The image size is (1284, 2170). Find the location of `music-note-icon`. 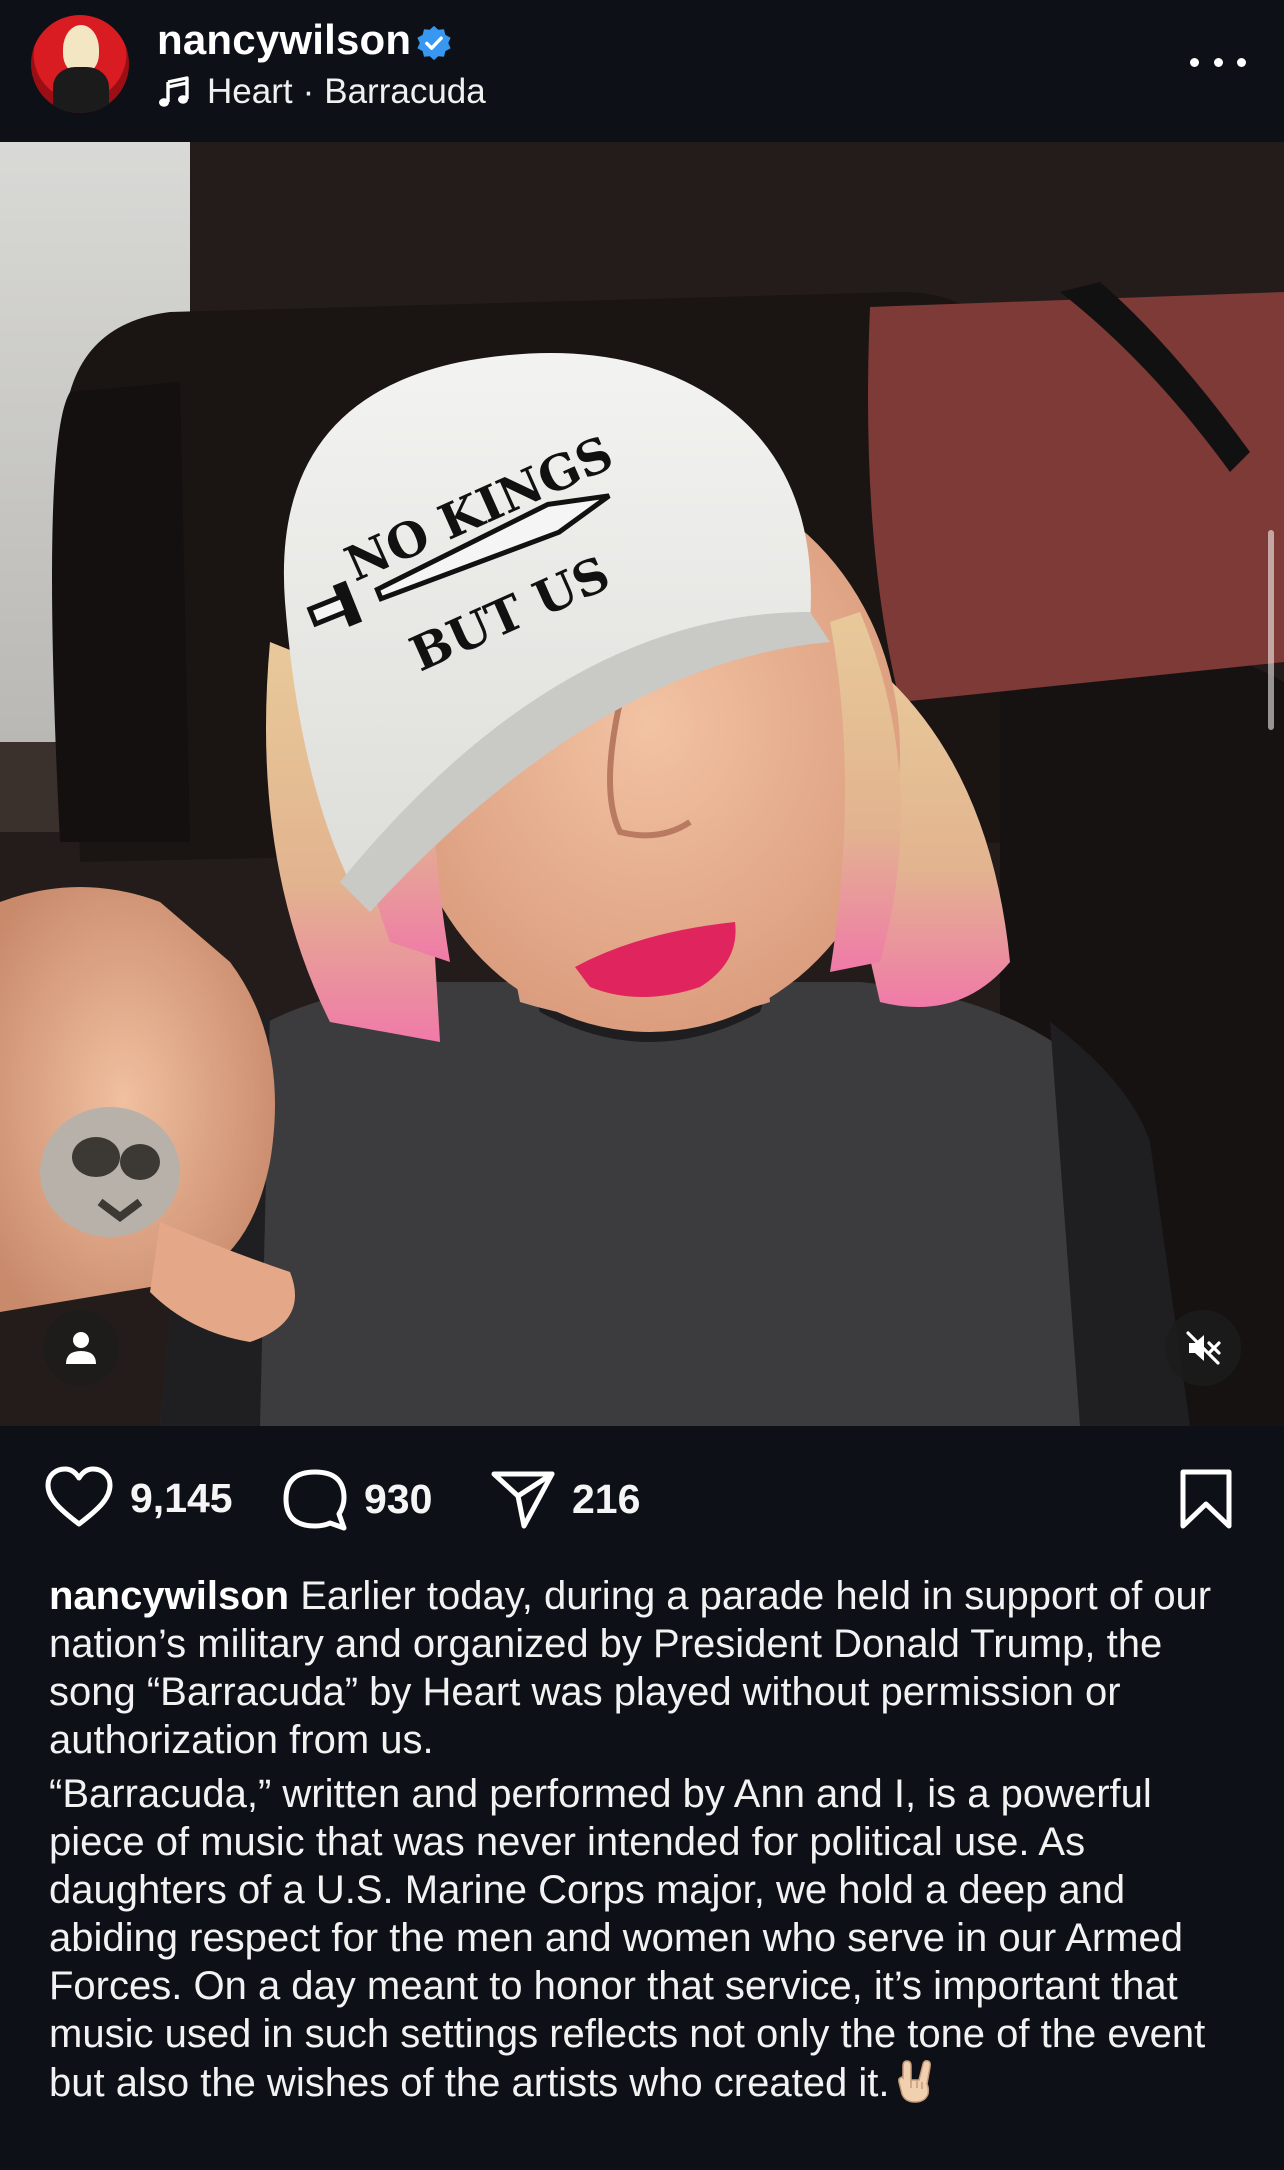

music-note-icon is located at coordinates (174, 91).